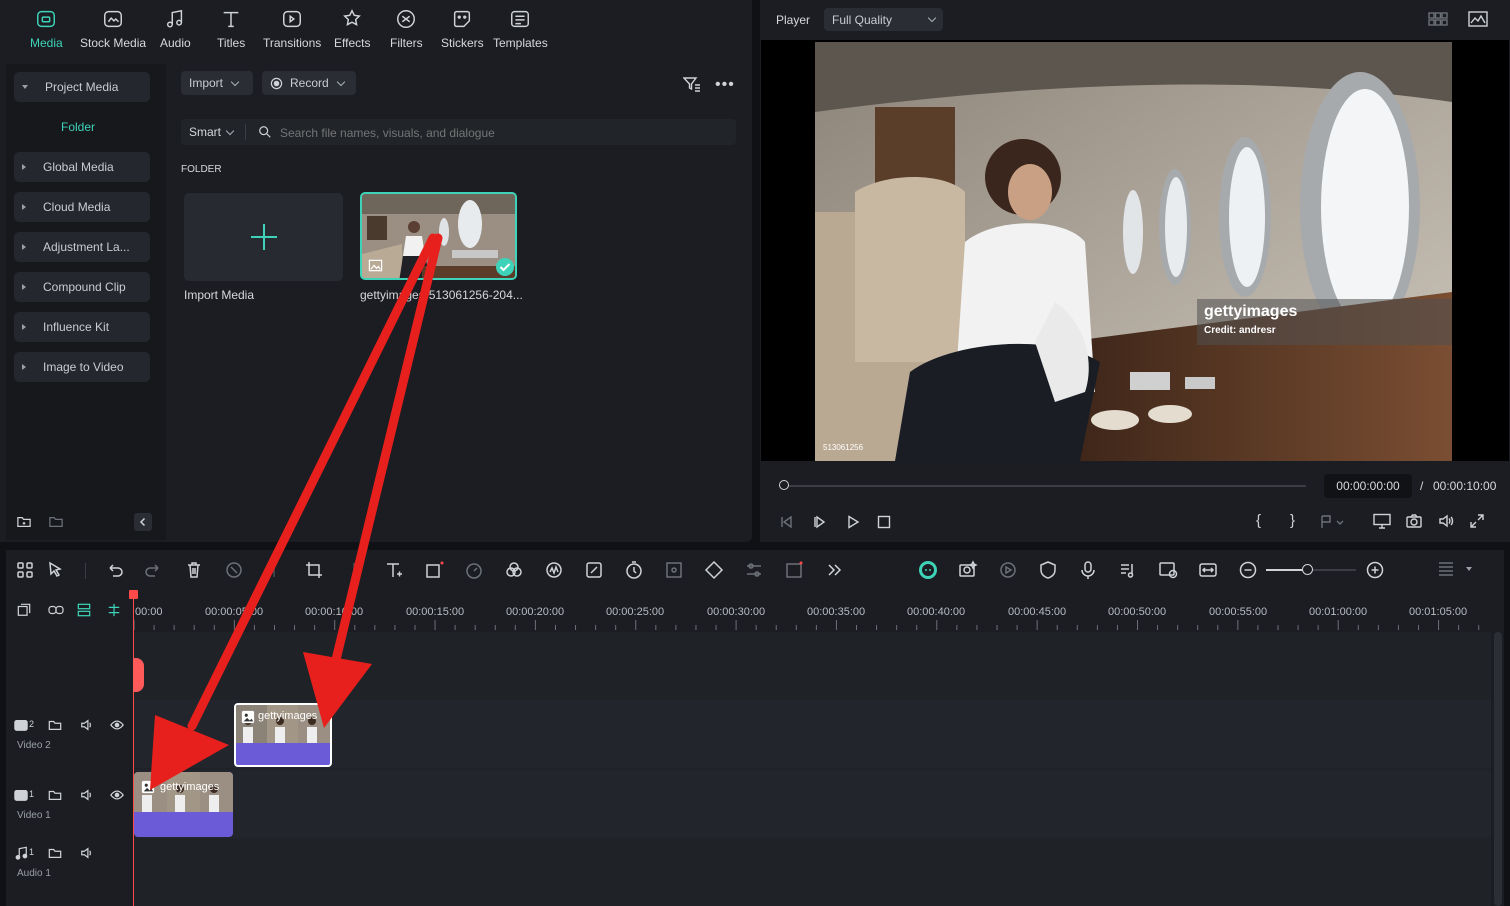 This screenshot has width=1510, height=906. Describe the element at coordinates (84, 610) in the screenshot. I see `track-manager-icon` at that location.